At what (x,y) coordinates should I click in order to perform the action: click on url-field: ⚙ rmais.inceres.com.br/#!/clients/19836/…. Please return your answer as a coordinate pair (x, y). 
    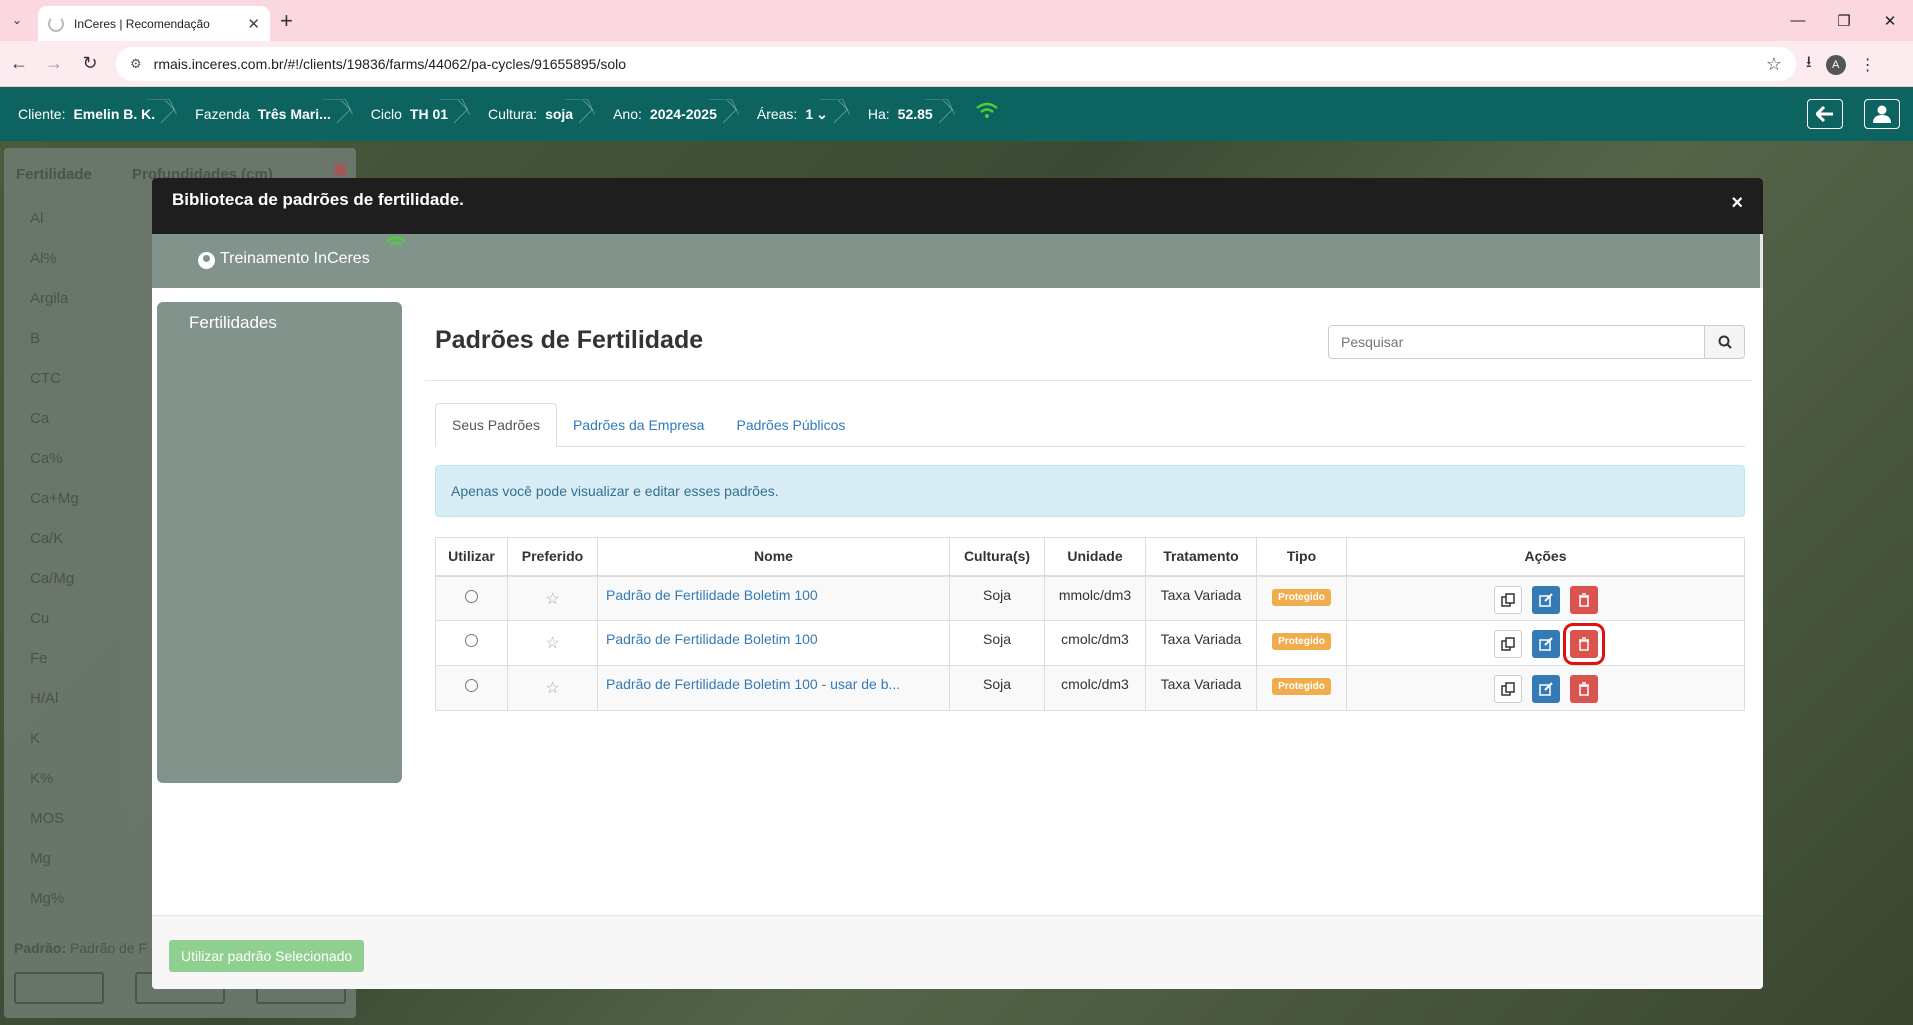
    Looking at the image, I should click on (956, 64).